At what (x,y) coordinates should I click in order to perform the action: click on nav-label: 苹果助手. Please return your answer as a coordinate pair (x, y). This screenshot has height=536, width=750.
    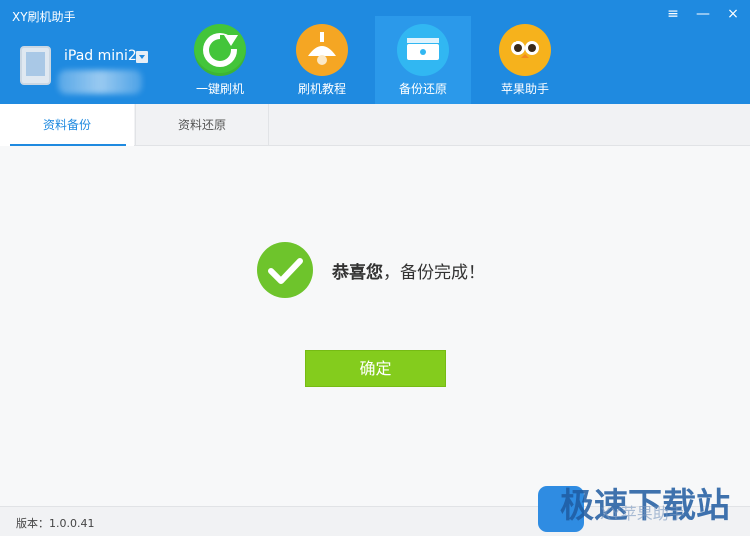
    Looking at the image, I should click on (524, 89).